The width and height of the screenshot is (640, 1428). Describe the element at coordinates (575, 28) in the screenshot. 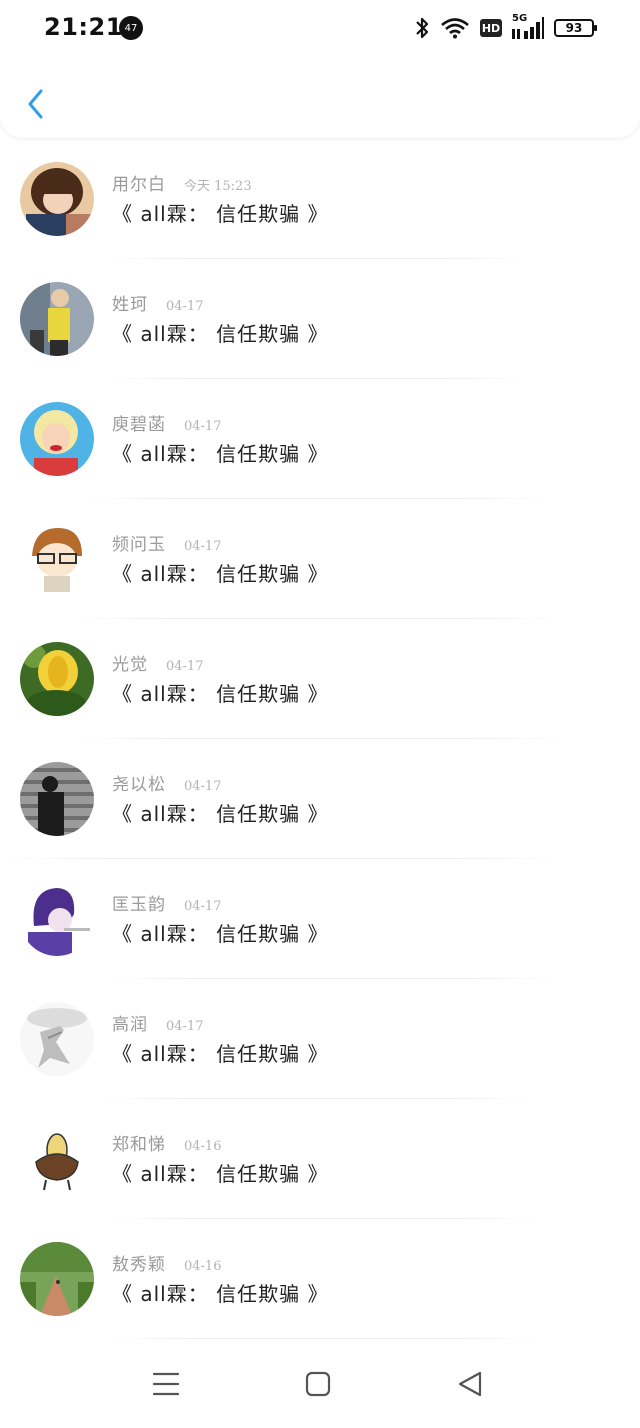

I see `battery-icon: 93` at that location.